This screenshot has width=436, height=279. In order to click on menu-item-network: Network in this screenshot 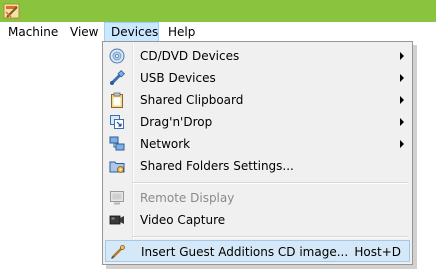, I will do `click(257, 144)`.